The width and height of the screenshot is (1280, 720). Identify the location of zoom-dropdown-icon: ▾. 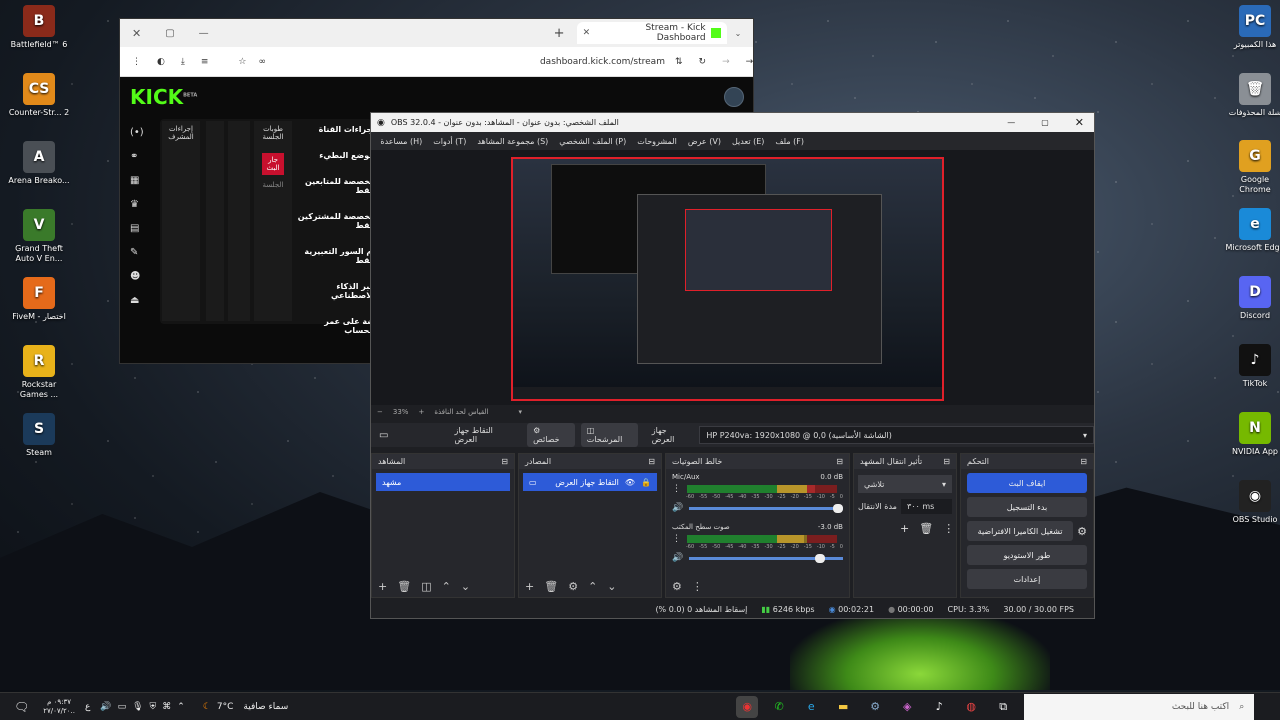
(521, 412).